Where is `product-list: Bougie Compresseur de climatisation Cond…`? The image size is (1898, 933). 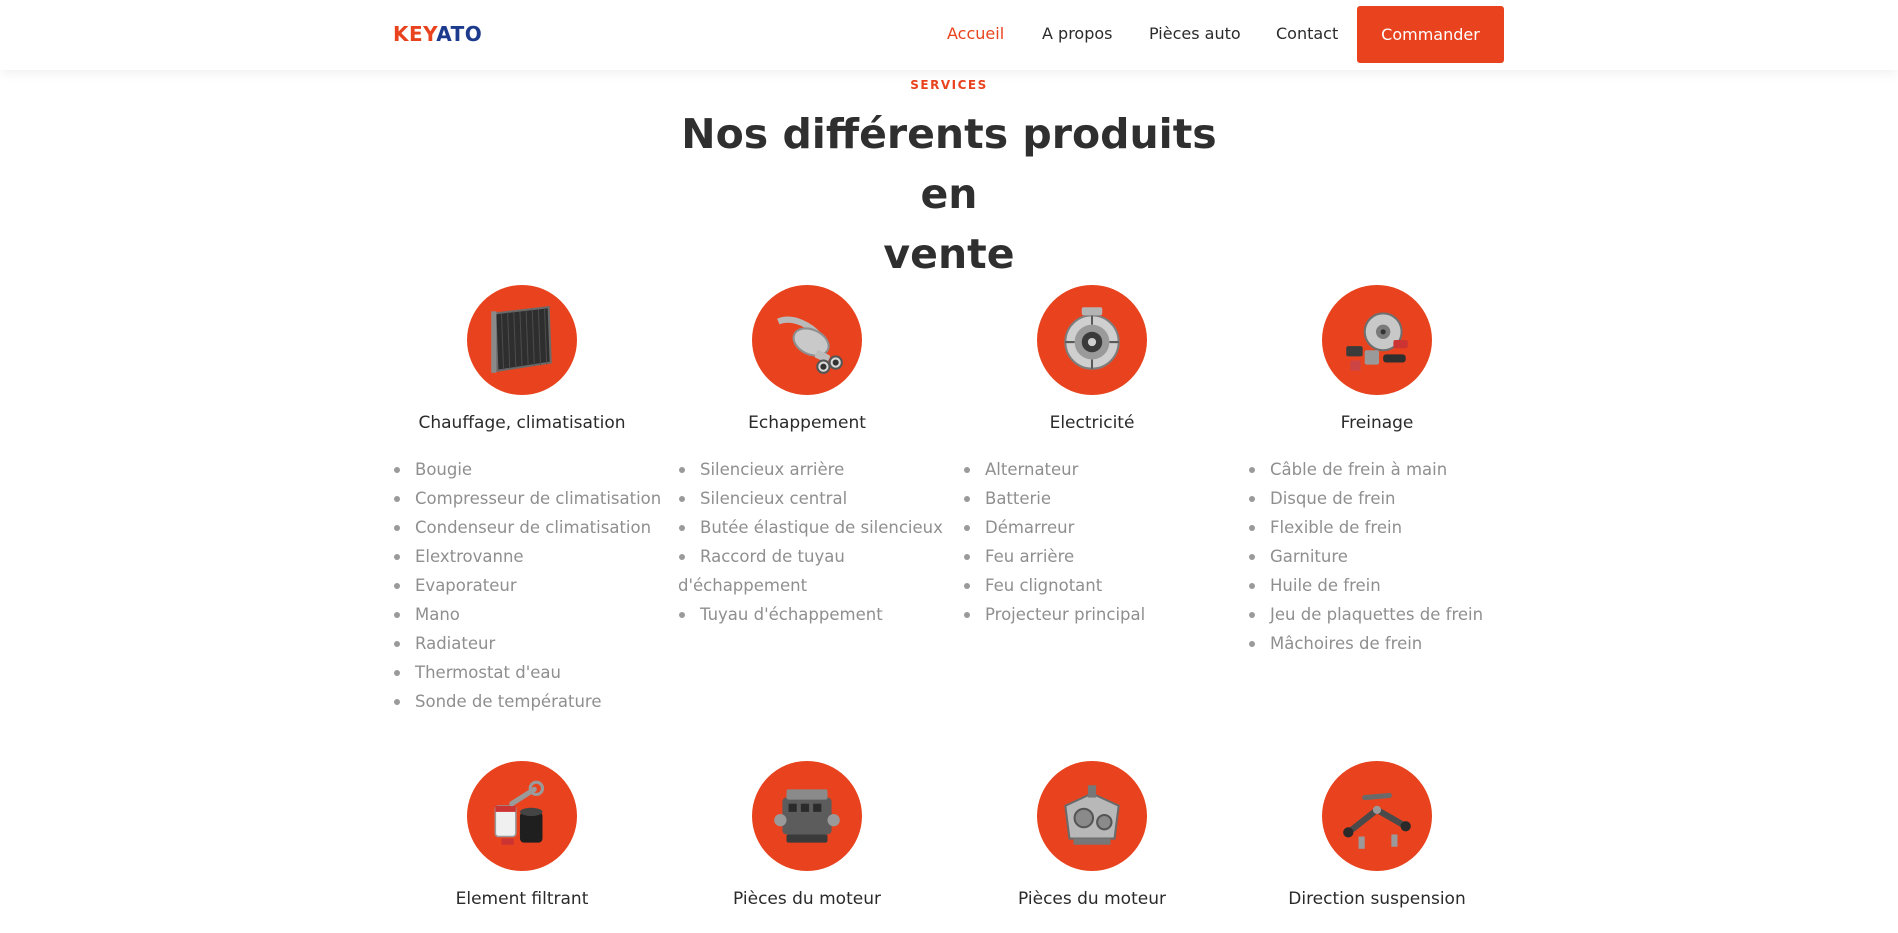 product-list: Bougie Compresseur de climatisation Cond… is located at coordinates (529, 585).